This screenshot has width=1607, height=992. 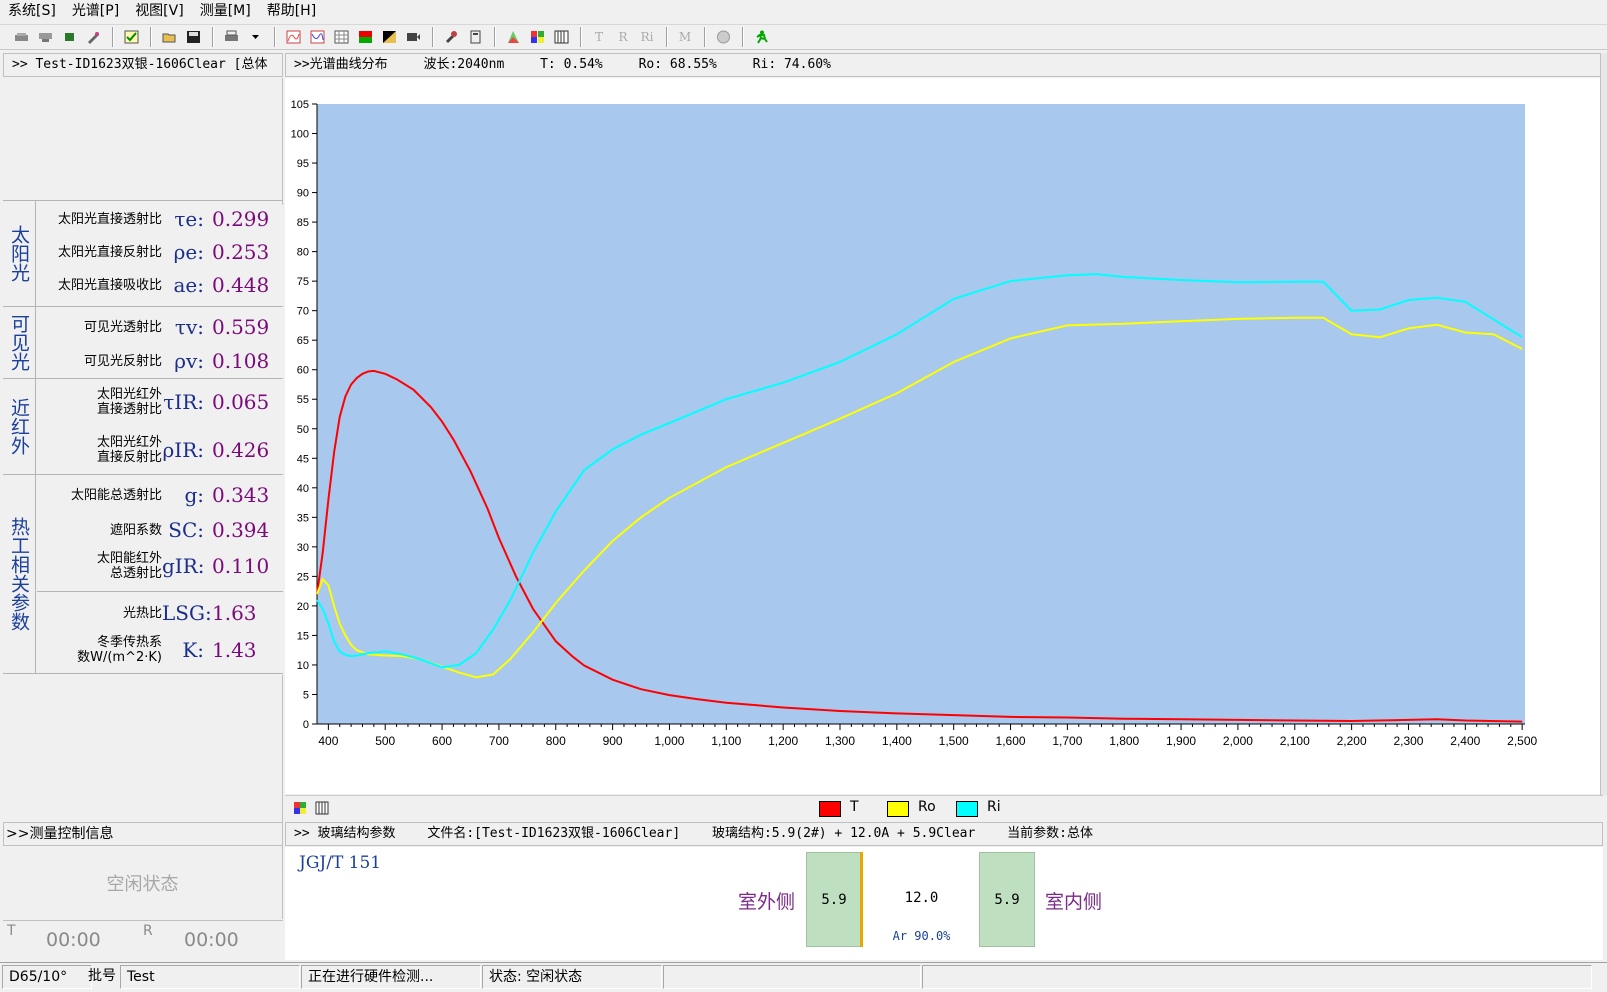 What do you see at coordinates (854, 807) in the screenshot?
I see `legend-label-t: T` at bounding box center [854, 807].